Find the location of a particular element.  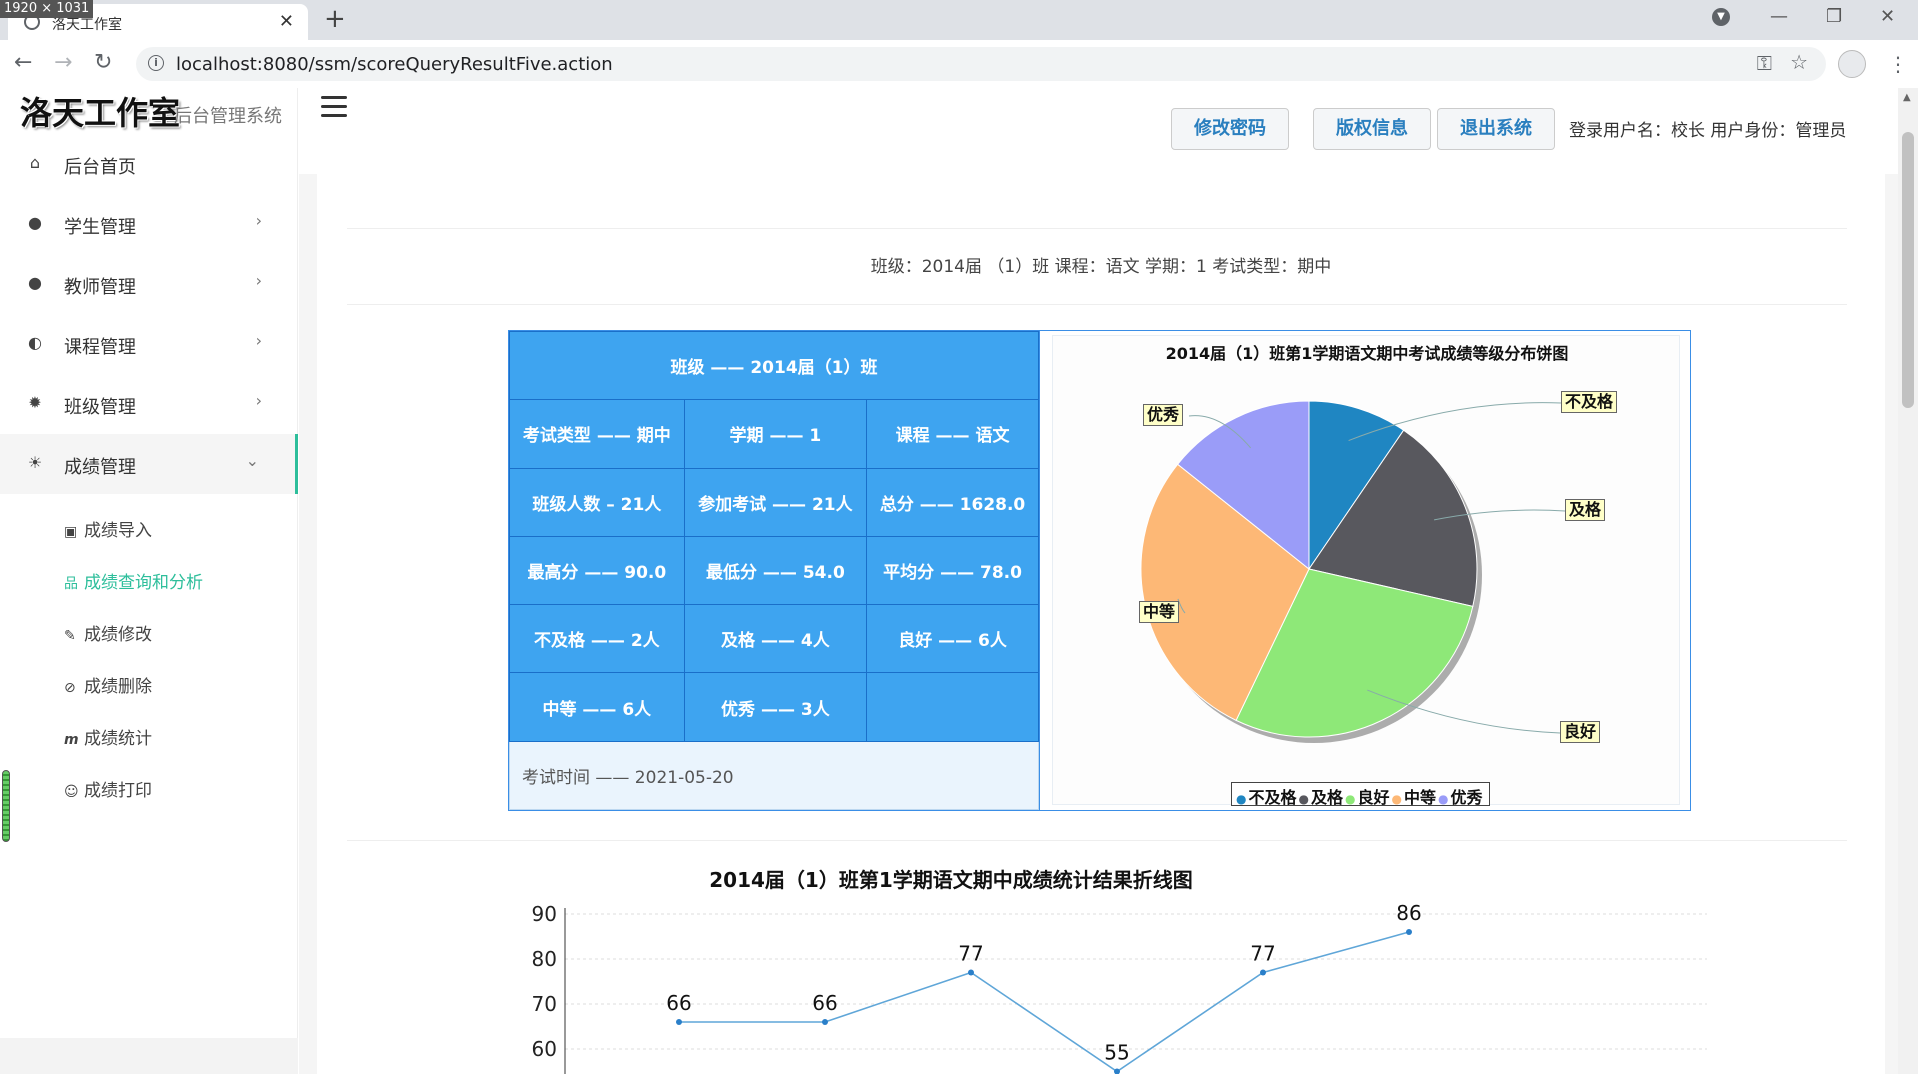

menu-item-students: ● 学生管理 › is located at coordinates (149, 224).